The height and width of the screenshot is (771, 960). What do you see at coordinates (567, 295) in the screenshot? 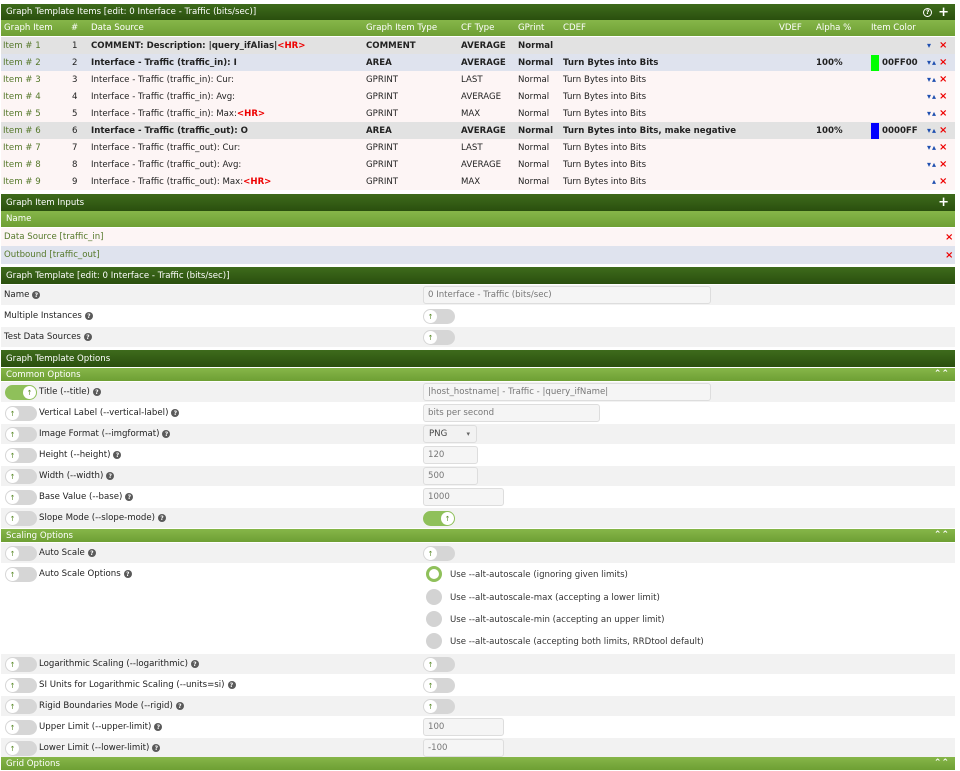
I see `template-name-field: 0 Interface - Traffic (bits/sec)` at bounding box center [567, 295].